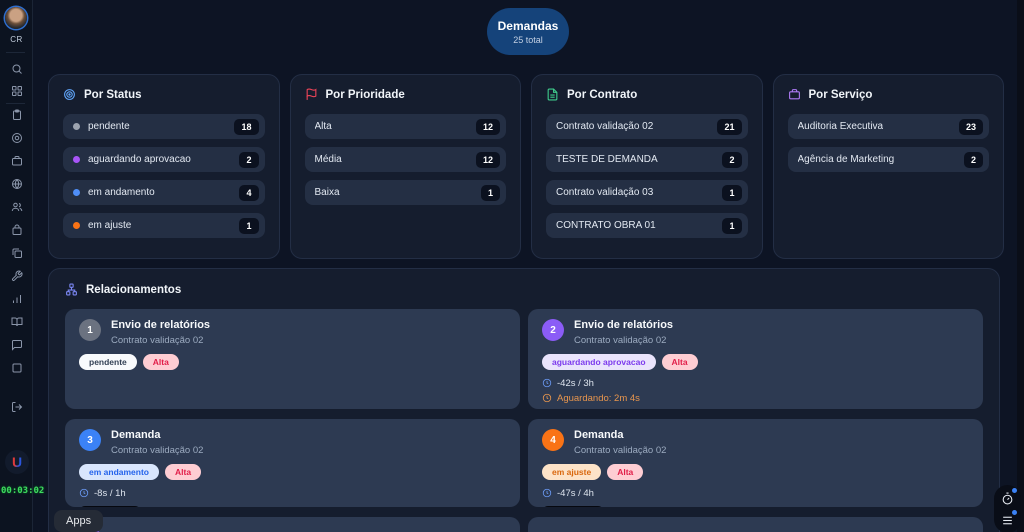 Image resolution: width=1024 pixels, height=532 pixels. I want to click on bag-icon, so click(16, 230).